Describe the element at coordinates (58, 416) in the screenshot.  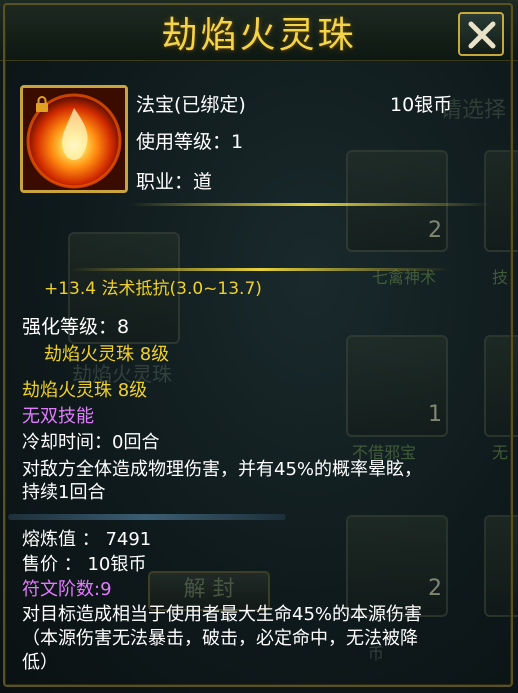
I see `skill-header: 无双技能` at that location.